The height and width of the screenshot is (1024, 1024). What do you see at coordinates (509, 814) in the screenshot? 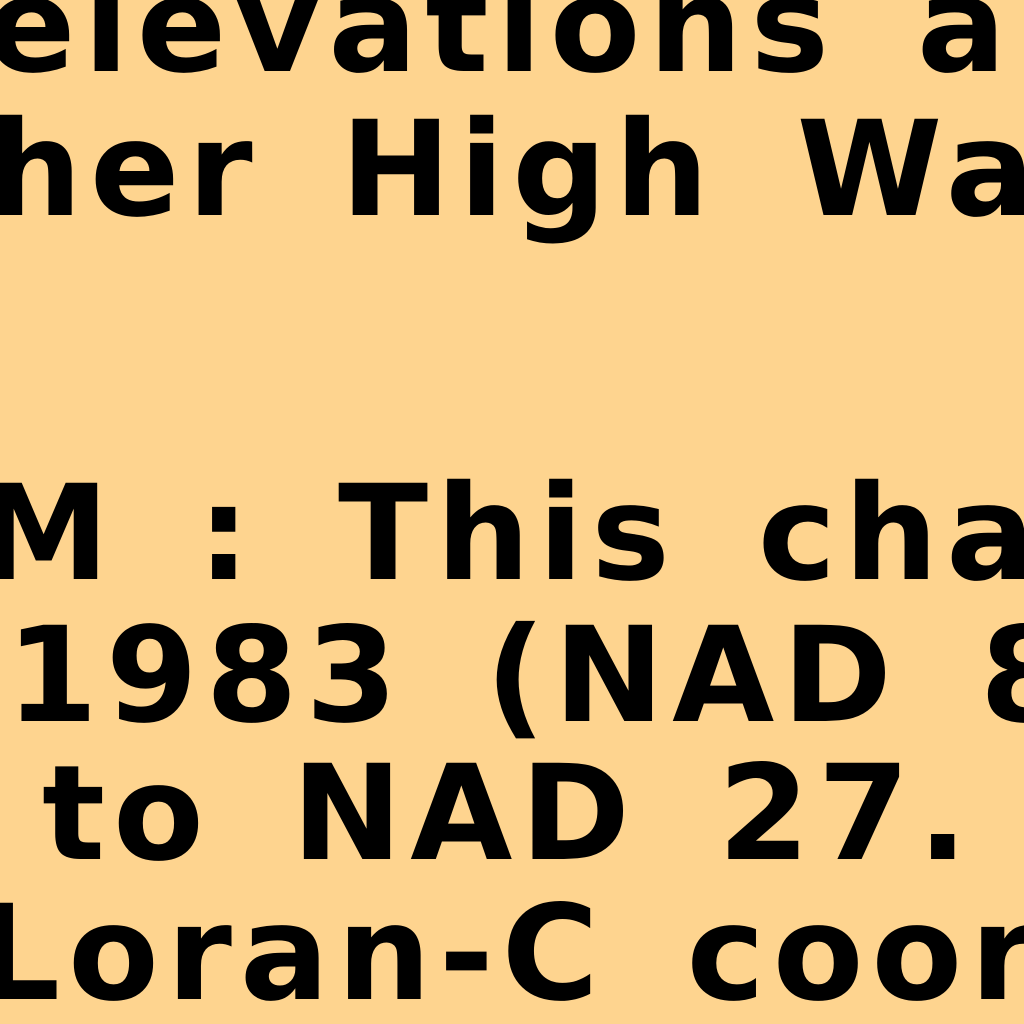
I see `text-line-nad27: to NAD 27. Posit` at bounding box center [509, 814].